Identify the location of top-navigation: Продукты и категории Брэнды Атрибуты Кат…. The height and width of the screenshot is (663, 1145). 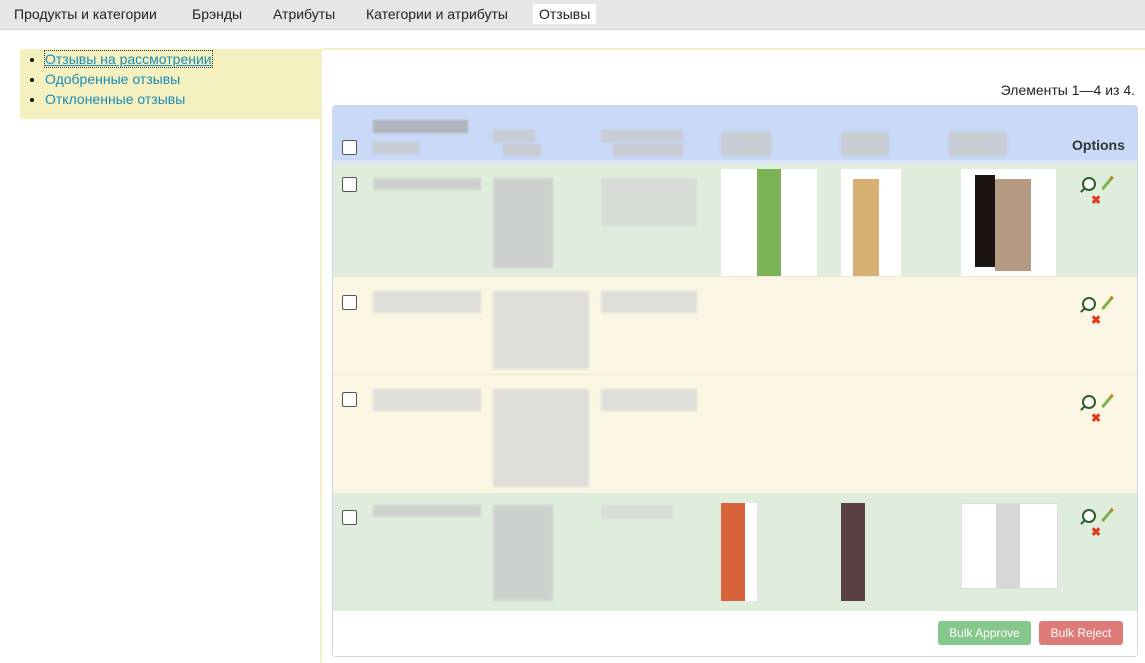
(572, 15).